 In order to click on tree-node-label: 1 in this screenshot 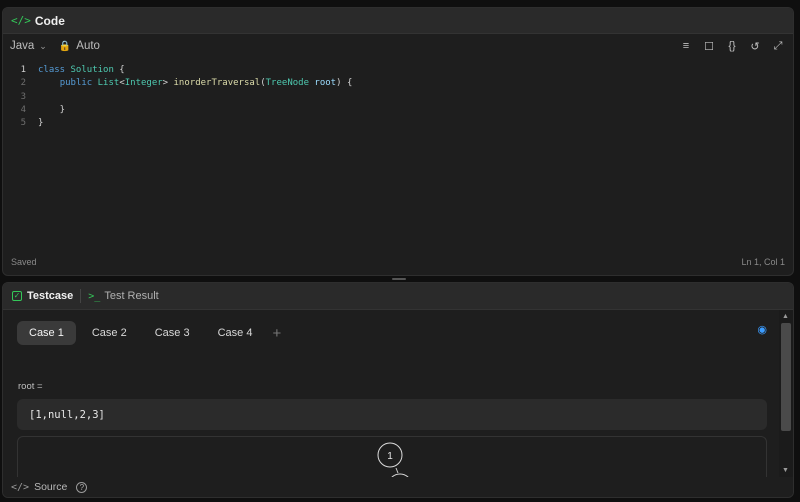, I will do `click(390, 456)`.